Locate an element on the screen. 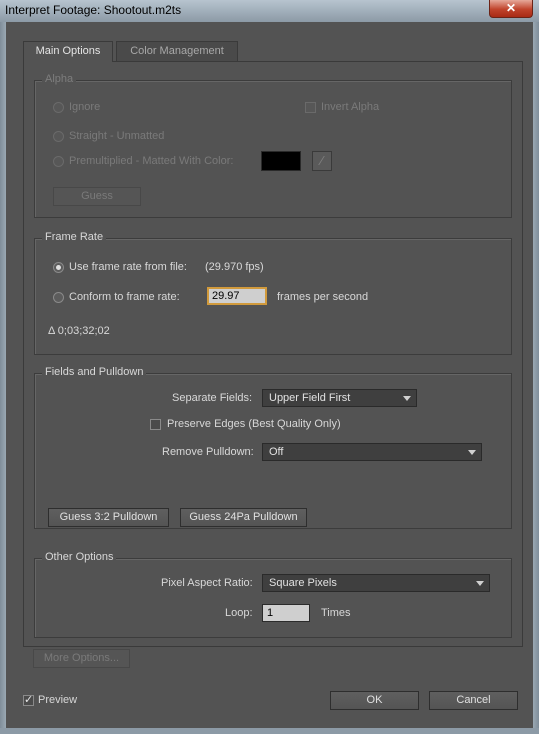 This screenshot has height=734, width=539. fps-units-label: frames per second is located at coordinates (323, 297).